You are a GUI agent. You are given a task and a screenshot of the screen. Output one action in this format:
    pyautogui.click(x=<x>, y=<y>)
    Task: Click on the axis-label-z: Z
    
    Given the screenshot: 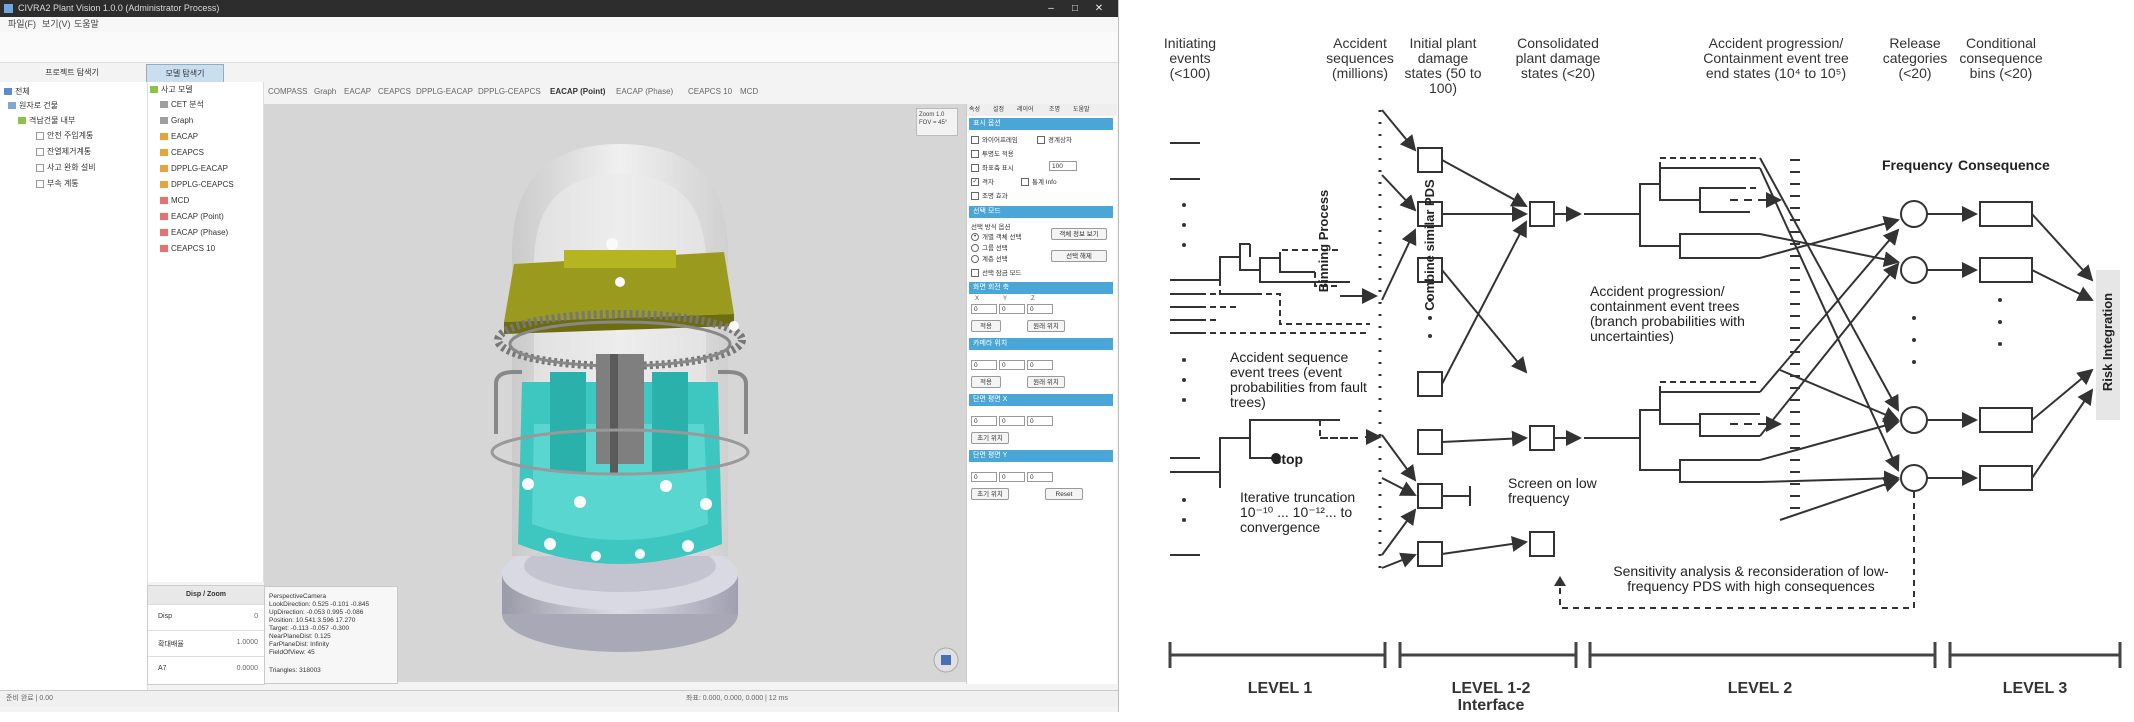 What is the action you would take?
    pyautogui.click(x=1033, y=299)
    